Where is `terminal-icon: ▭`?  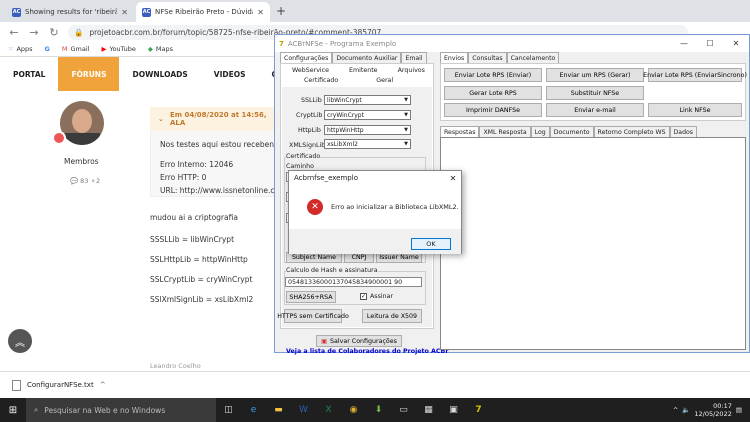 terminal-icon: ▭ is located at coordinates (403, 410).